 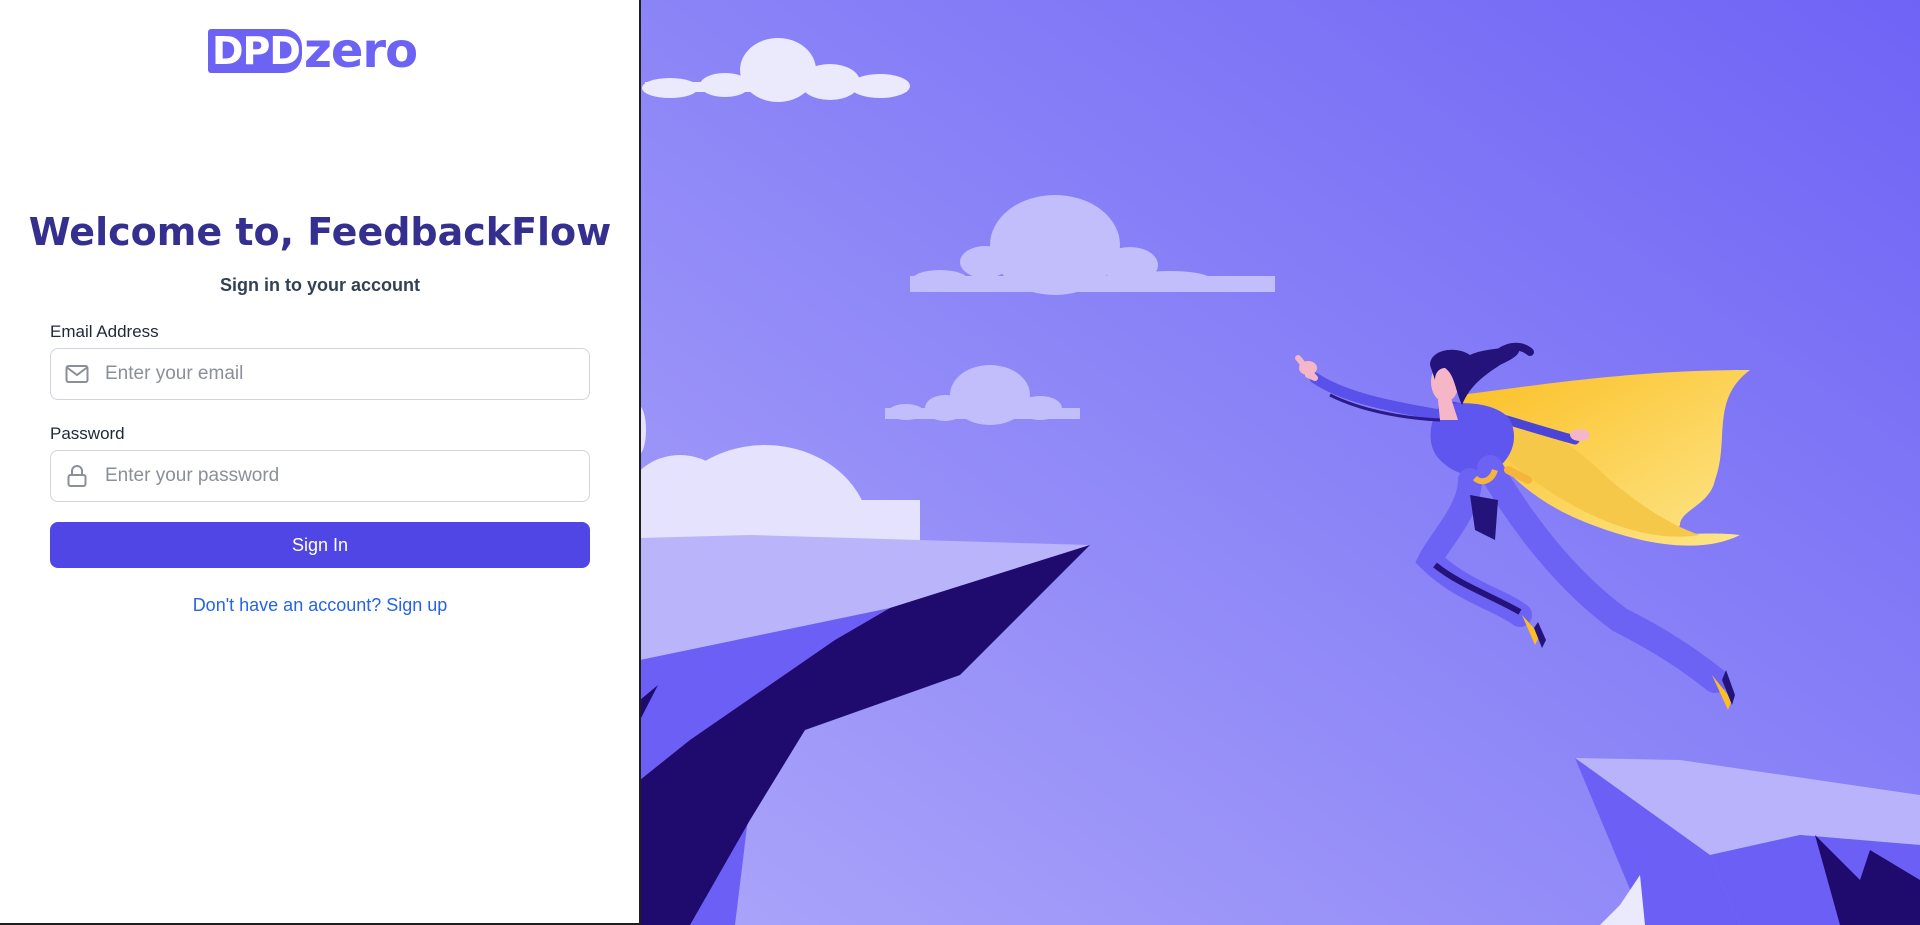 I want to click on email-input, so click(x=335, y=374).